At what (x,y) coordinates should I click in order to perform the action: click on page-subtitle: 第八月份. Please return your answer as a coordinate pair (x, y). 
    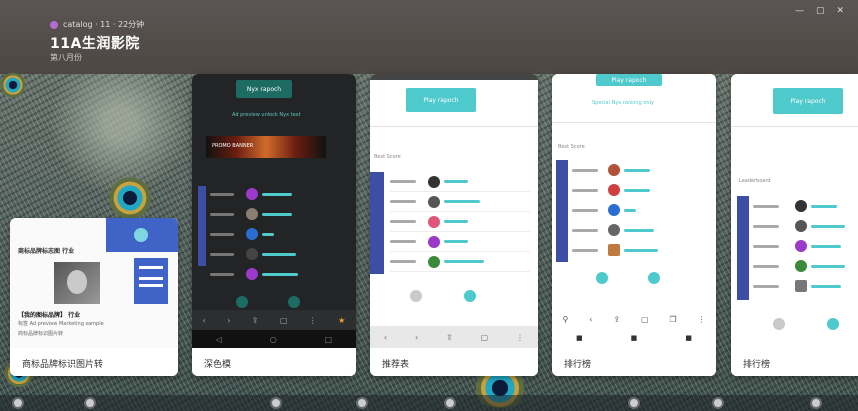
    Looking at the image, I should click on (66, 57).